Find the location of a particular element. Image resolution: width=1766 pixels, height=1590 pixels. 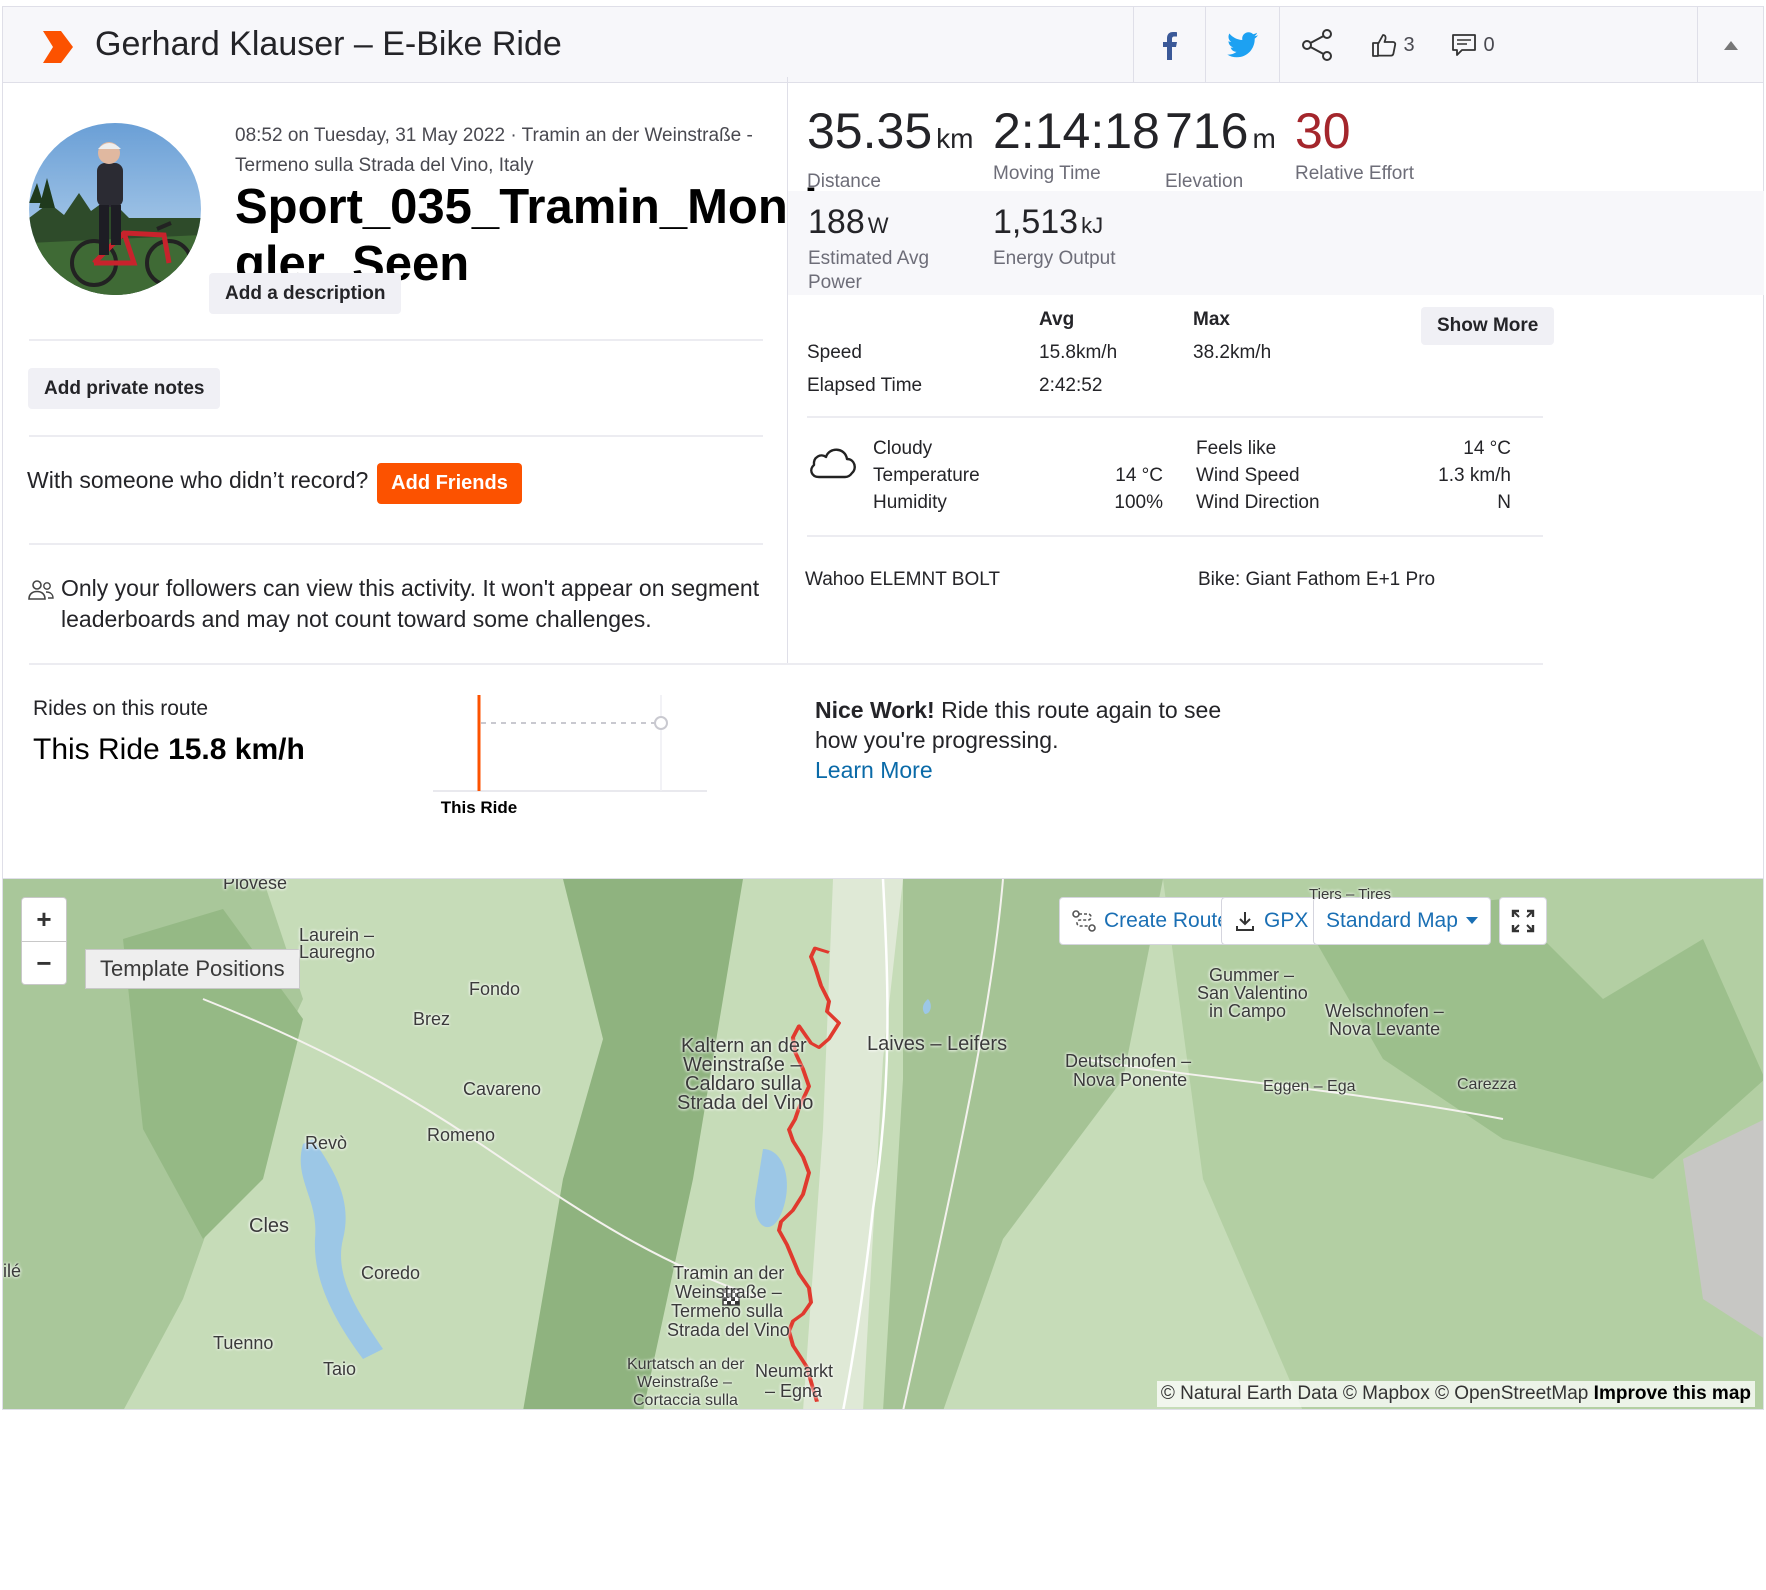

athlete-avatar is located at coordinates (115, 209).